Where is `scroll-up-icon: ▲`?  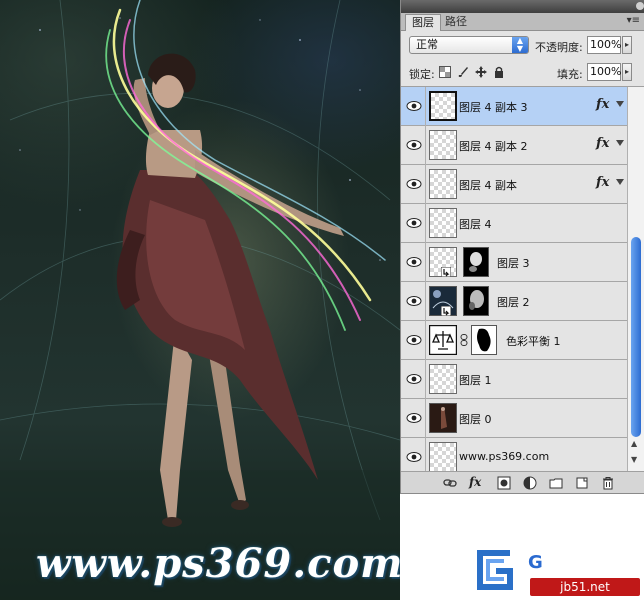 scroll-up-icon: ▲ is located at coordinates (634, 443).